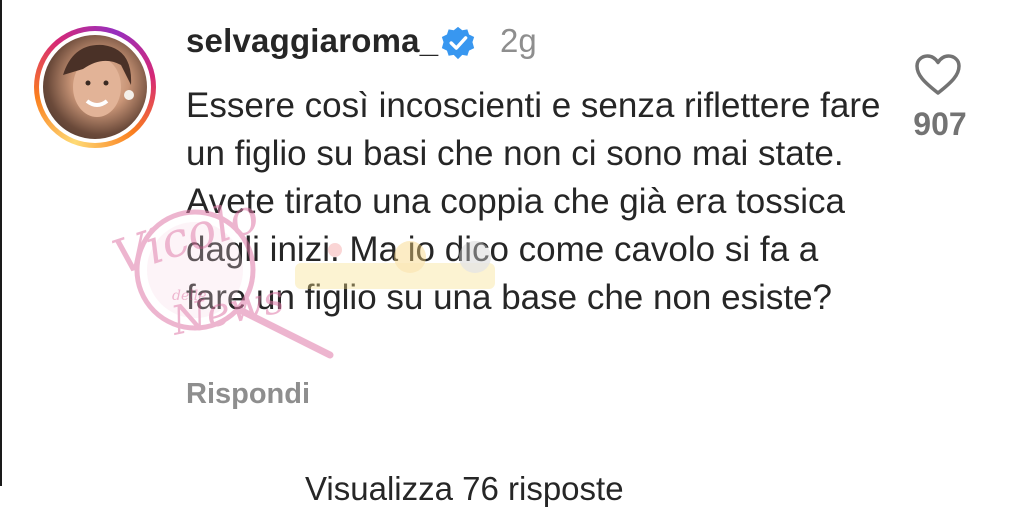 The height and width of the screenshot is (508, 1024). What do you see at coordinates (312, 41) in the screenshot?
I see `comment-username: selvaggiaroma_` at bounding box center [312, 41].